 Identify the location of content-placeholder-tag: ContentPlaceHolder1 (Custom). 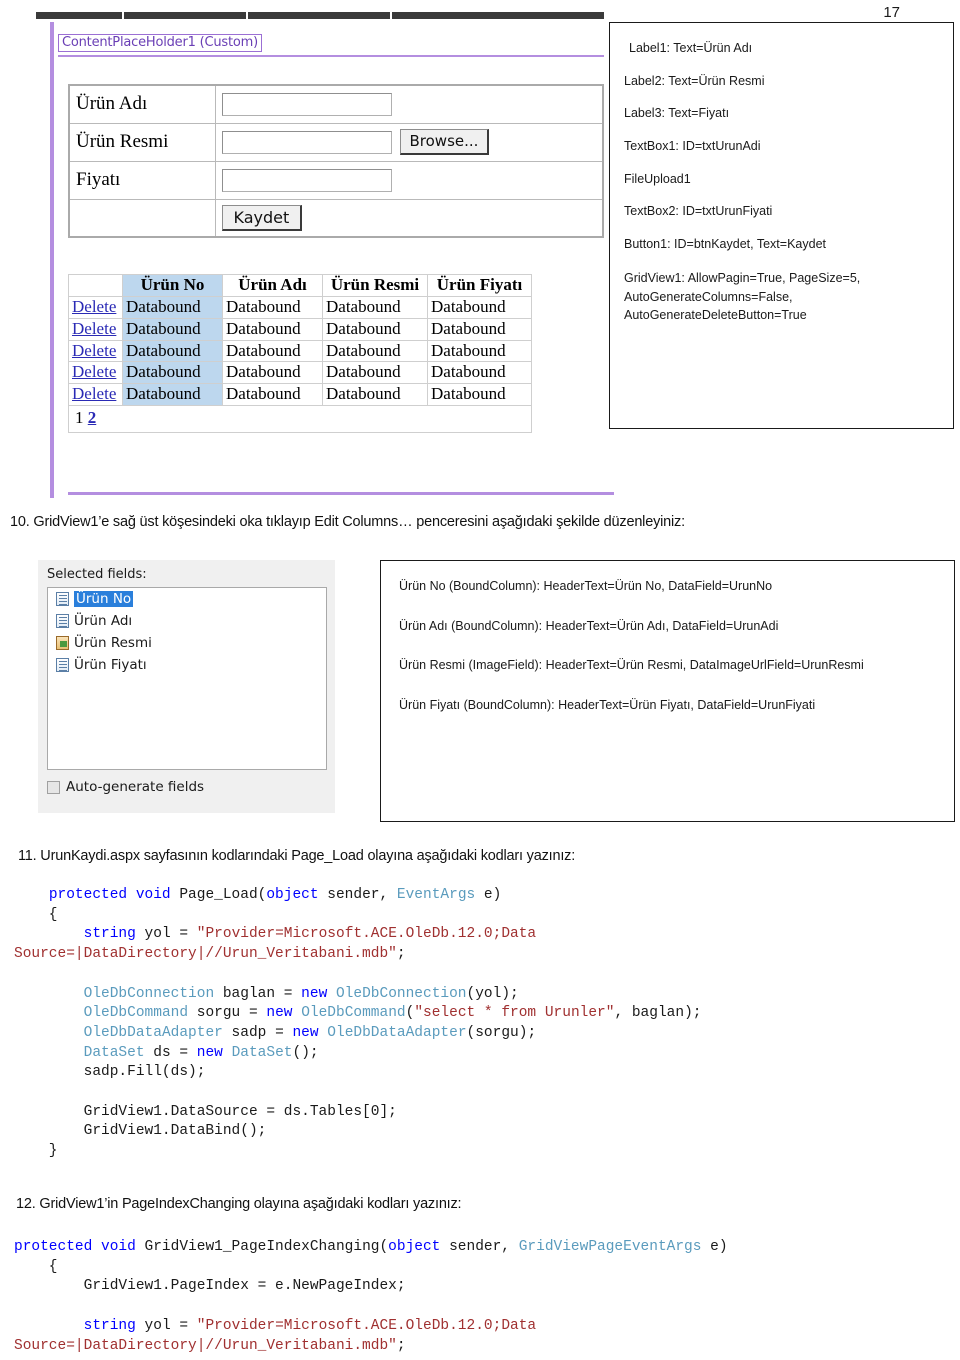
(160, 43).